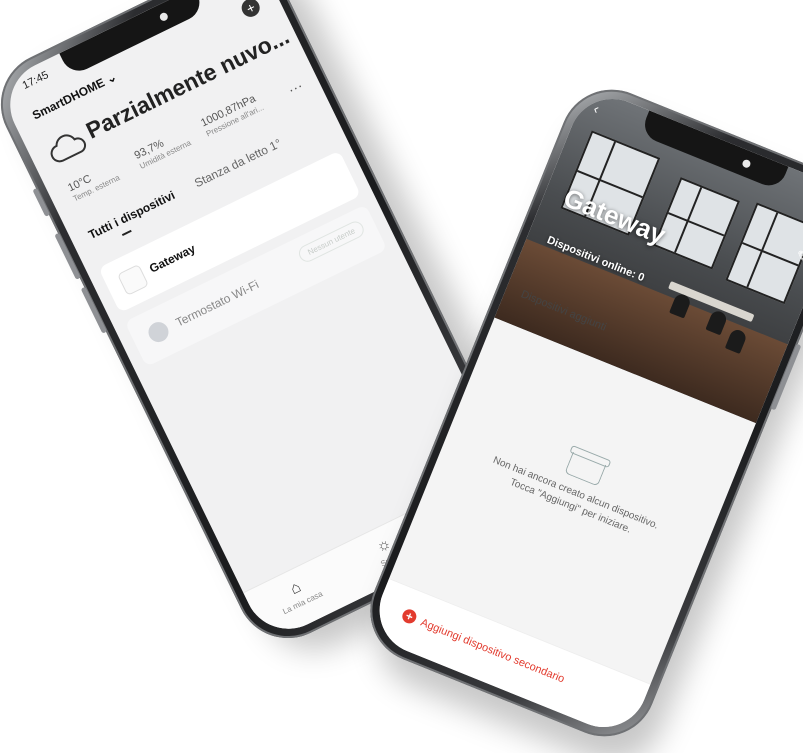 The height and width of the screenshot is (753, 803). What do you see at coordinates (764, 253) in the screenshot?
I see `window-shape` at bounding box center [764, 253].